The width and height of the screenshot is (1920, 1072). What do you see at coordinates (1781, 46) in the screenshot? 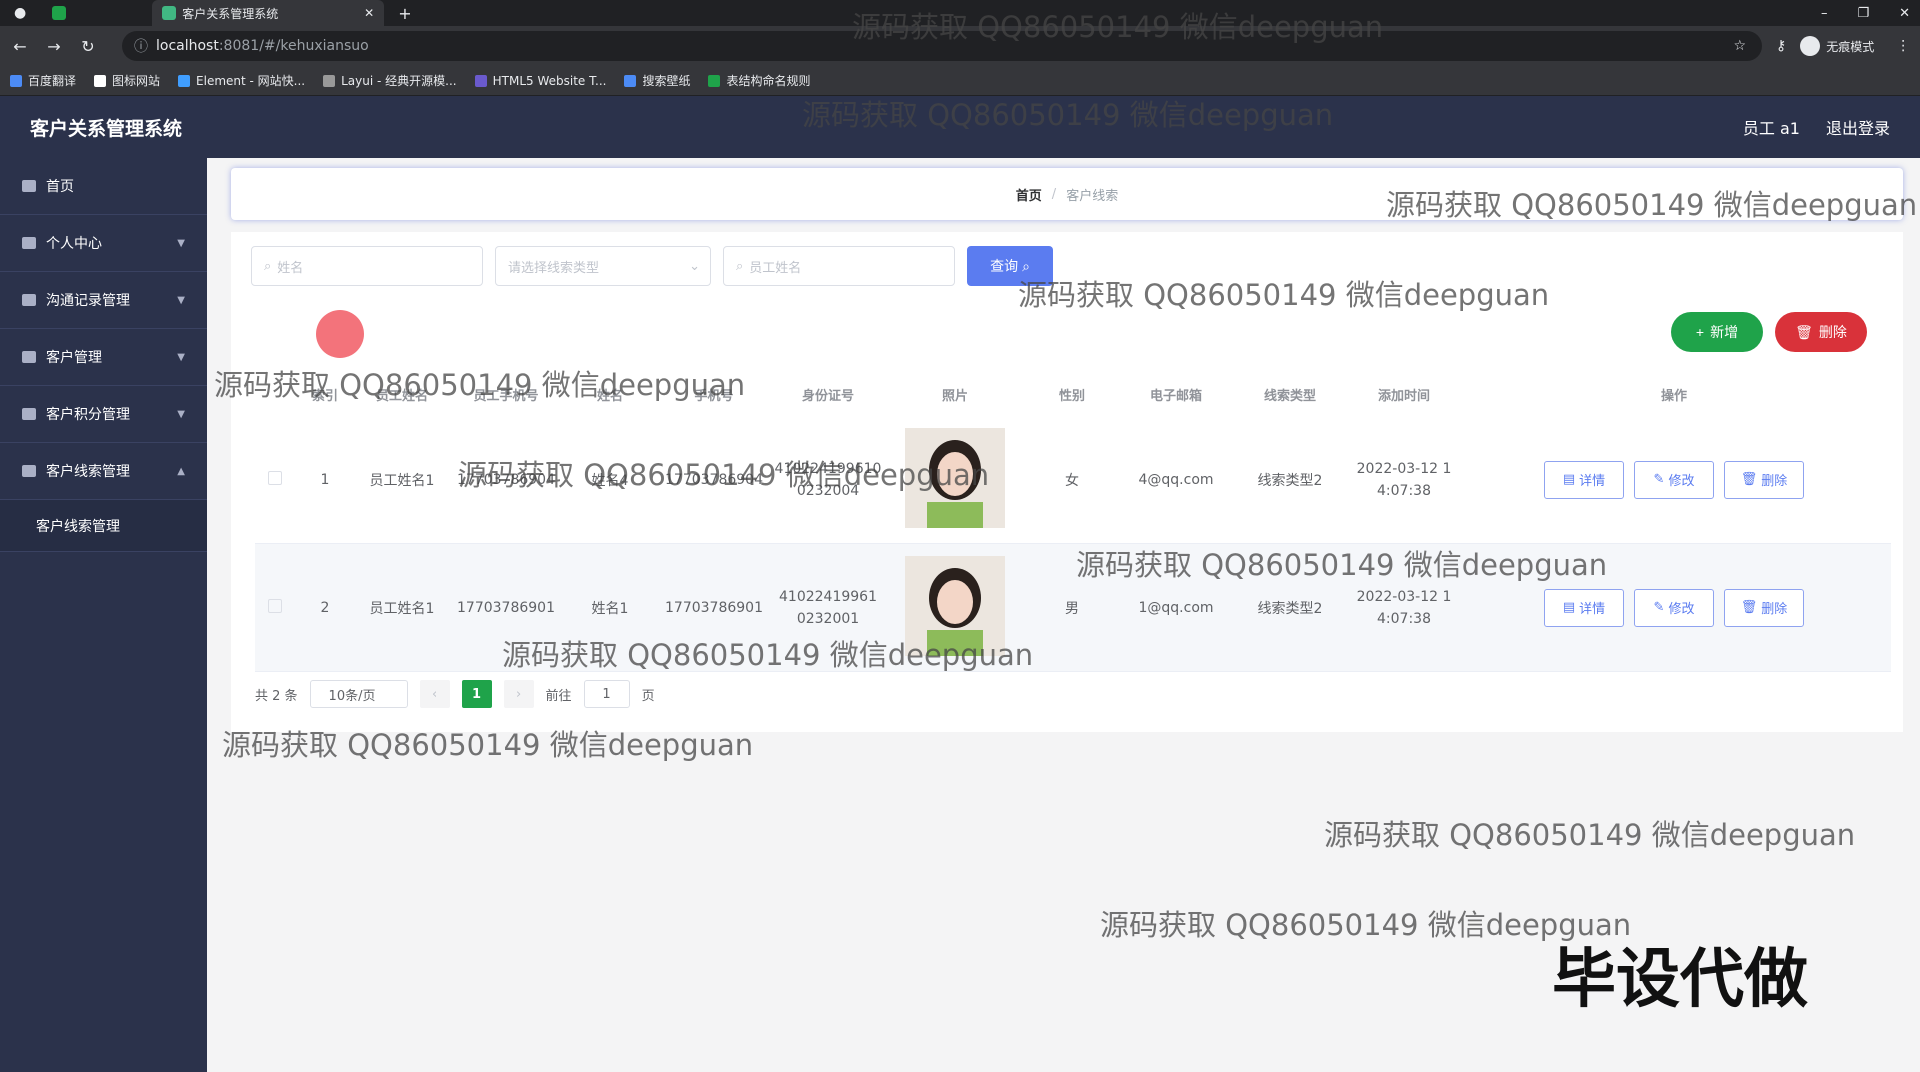
I see `key-icon: ⚷` at bounding box center [1781, 46].